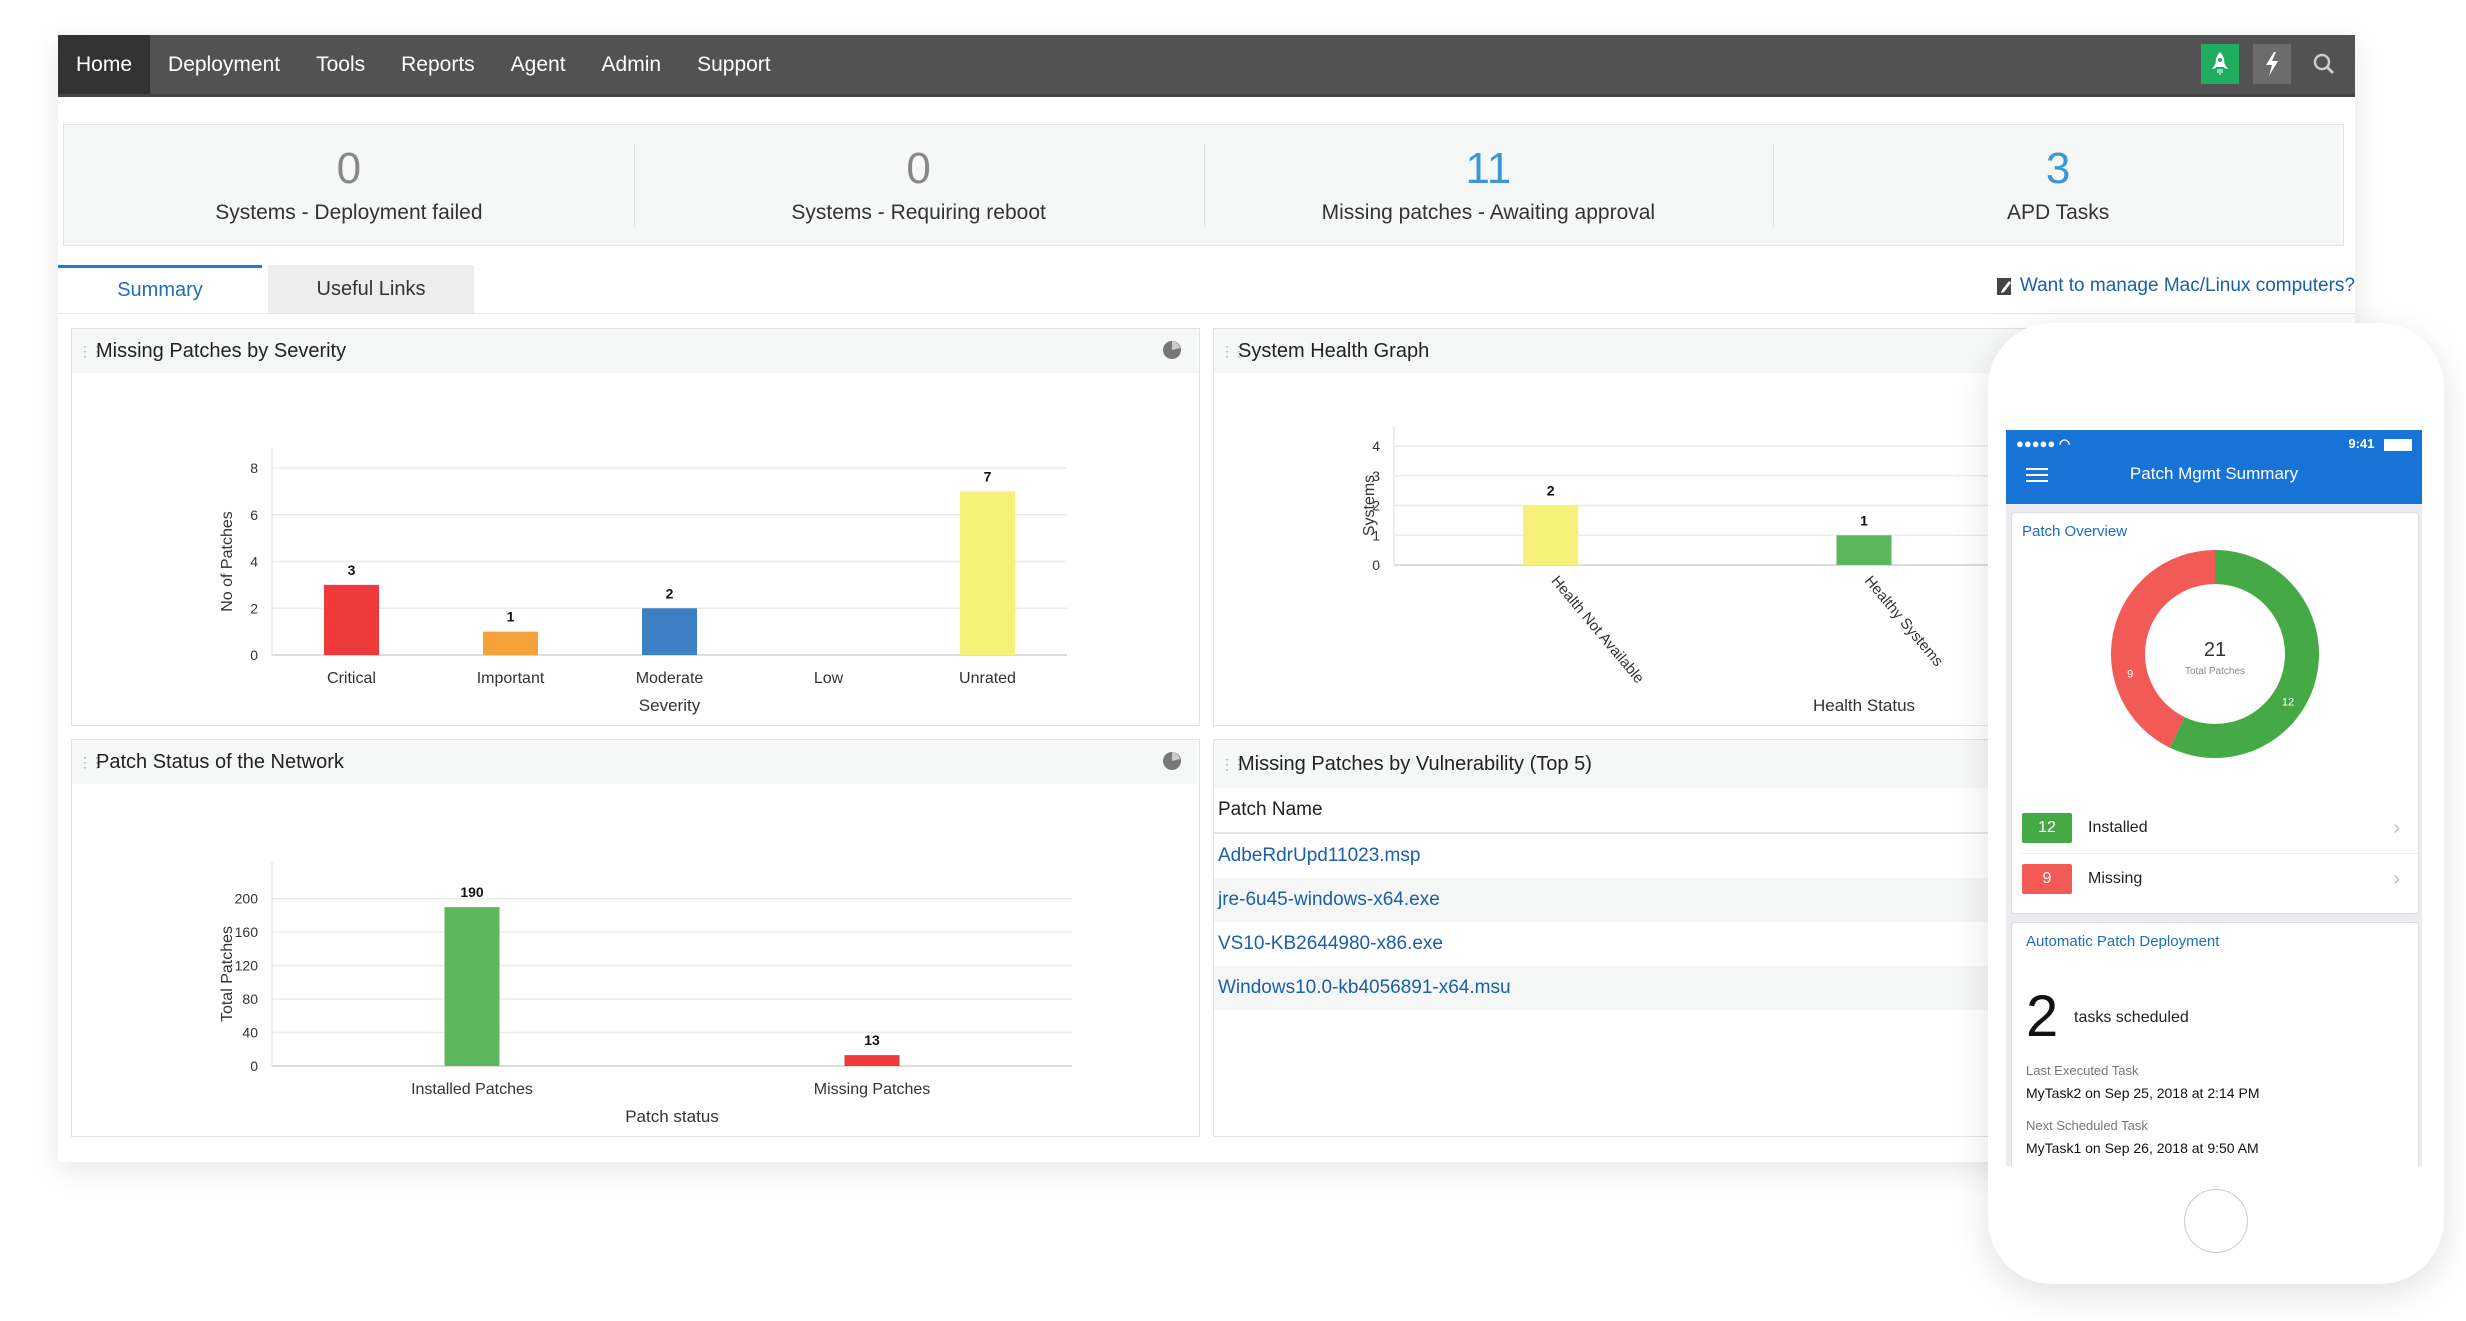 The height and width of the screenshot is (1321, 2466). I want to click on y-axis-title: Total Patches, so click(227, 974).